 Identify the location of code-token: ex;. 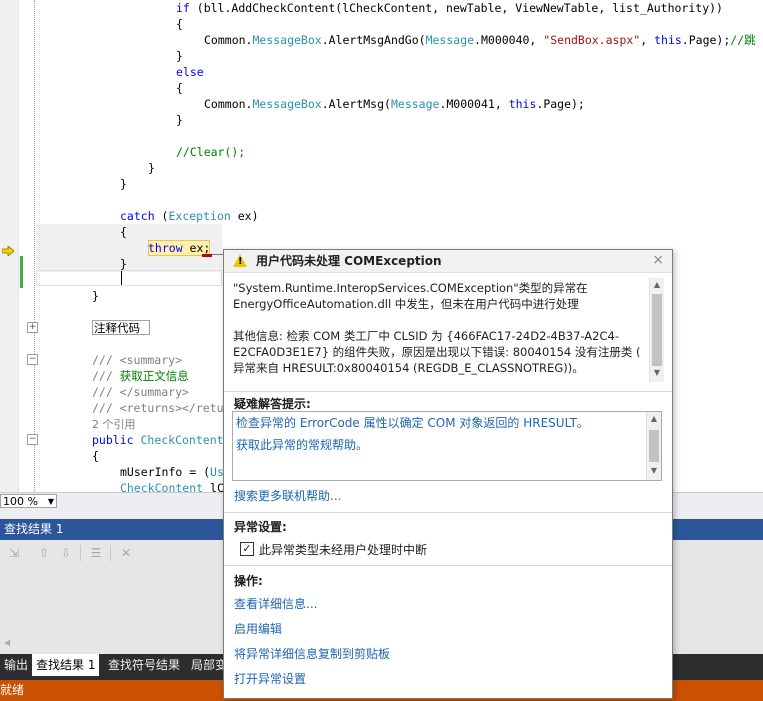
(196, 248).